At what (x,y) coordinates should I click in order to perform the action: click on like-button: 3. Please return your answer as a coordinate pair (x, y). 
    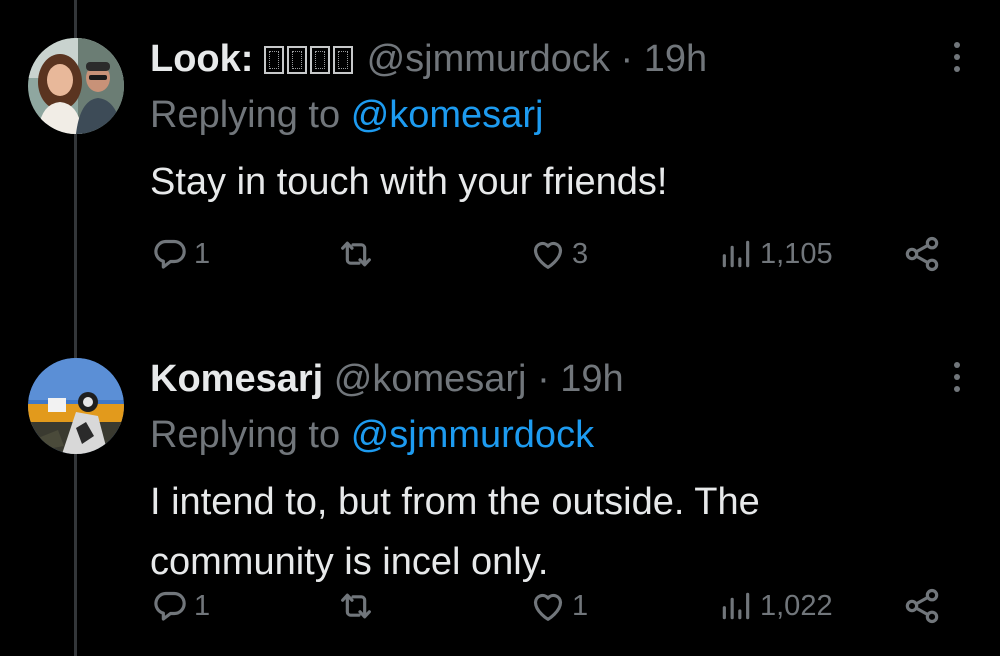
    Looking at the image, I should click on (558, 254).